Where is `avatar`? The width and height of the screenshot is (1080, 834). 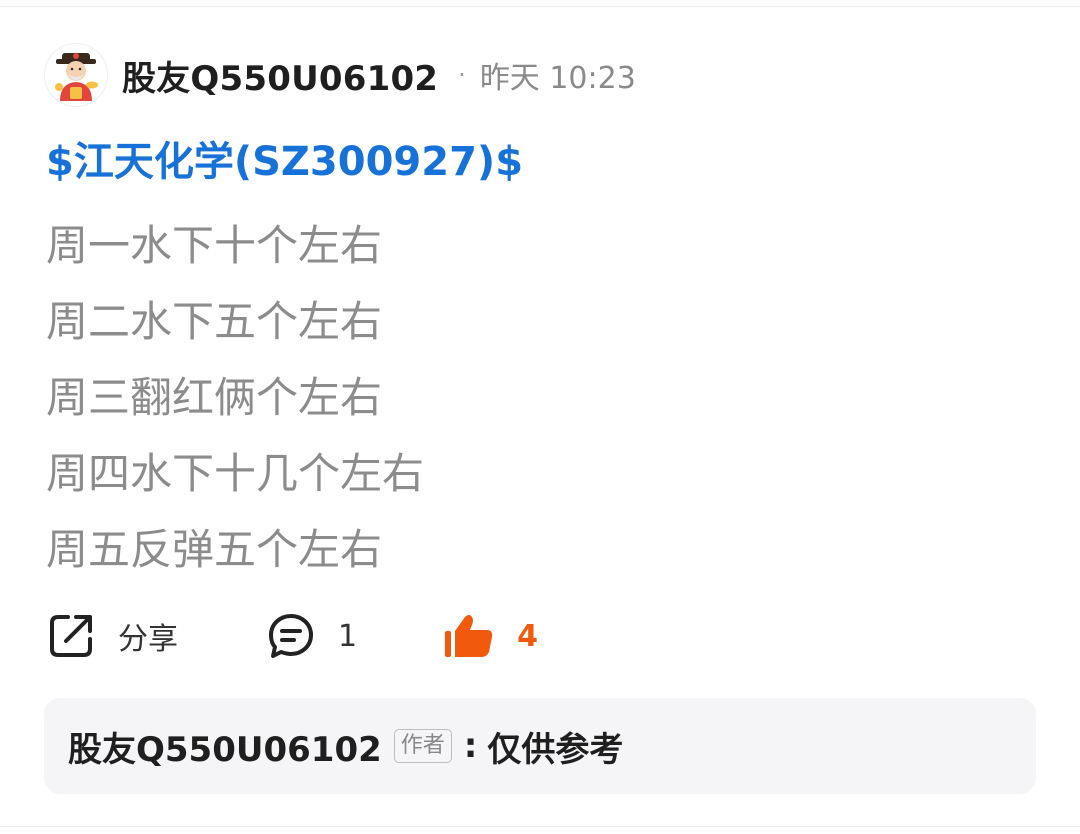
avatar is located at coordinates (76, 75).